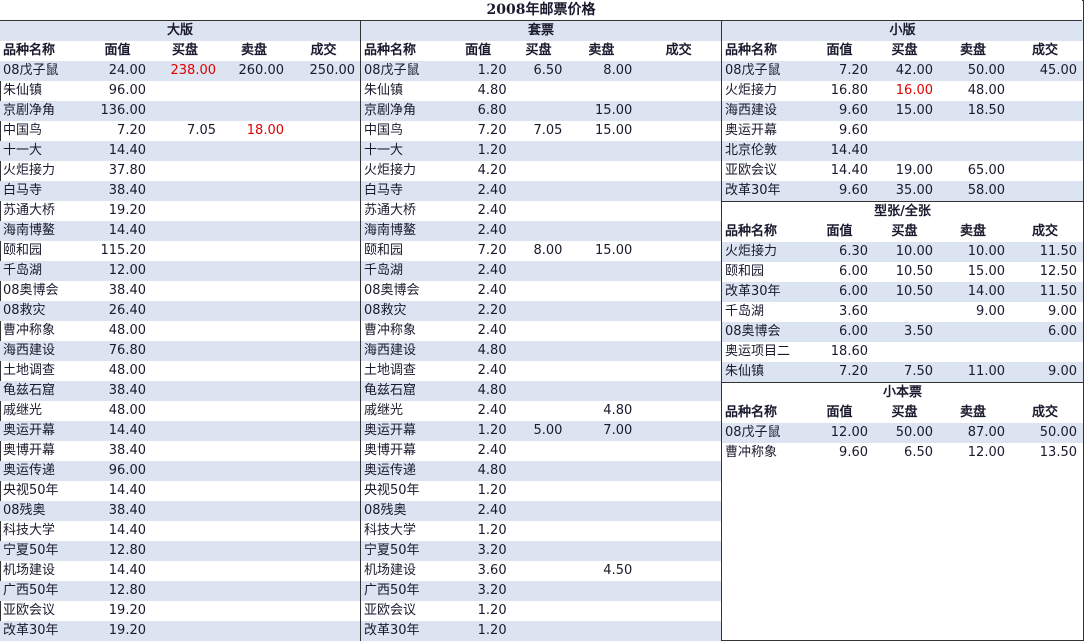 This screenshot has height=641, width=1084. I want to click on cell-deal: 50.00, so click(1058, 432).